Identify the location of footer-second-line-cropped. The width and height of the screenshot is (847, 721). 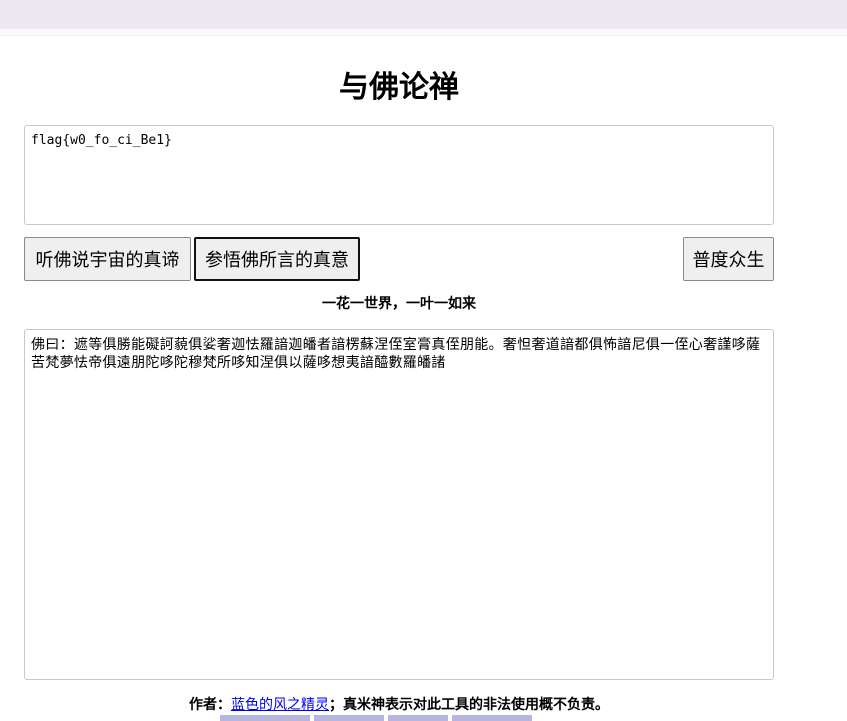
(399, 717).